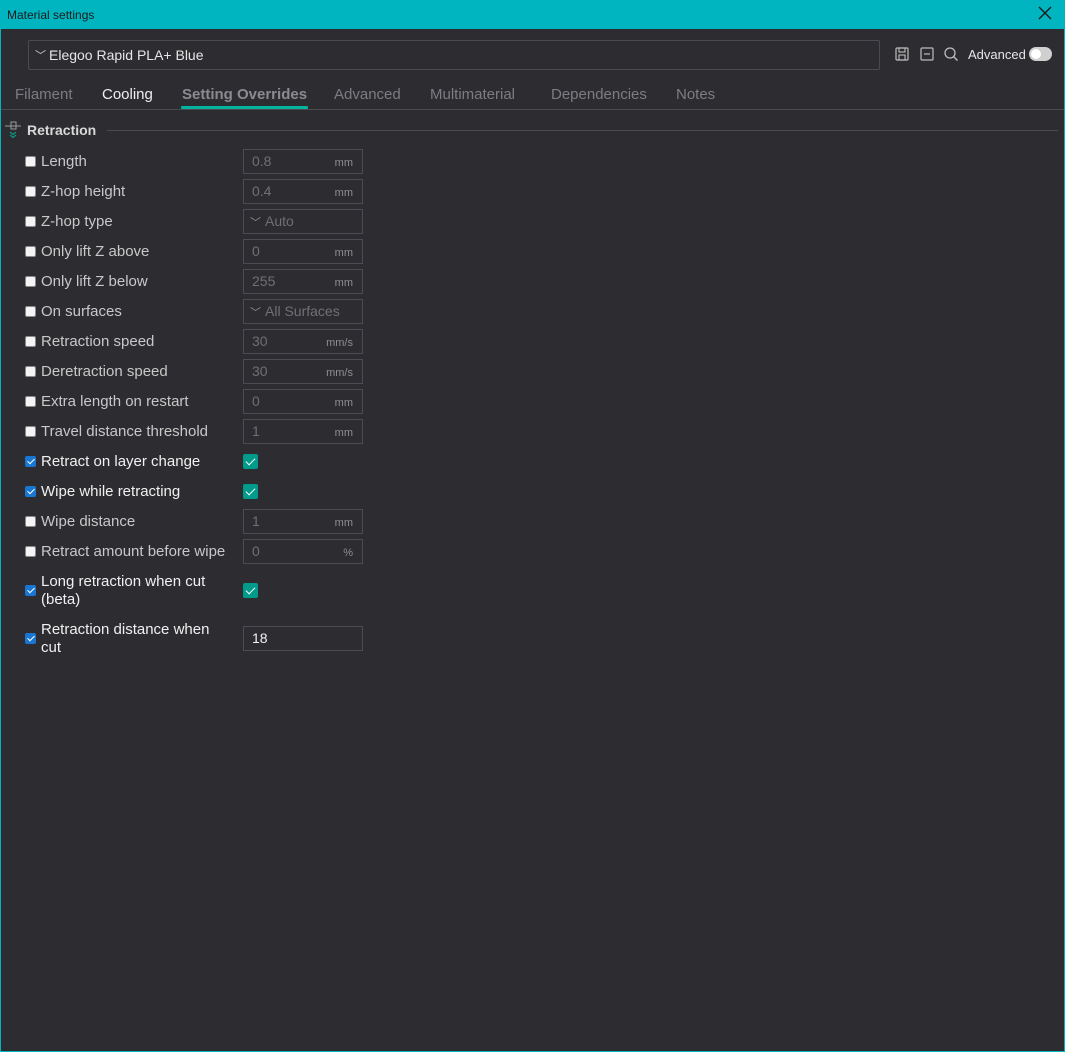 The image size is (1065, 1052). Describe the element at coordinates (51, 15) in the screenshot. I see `window-title: Material settings` at that location.